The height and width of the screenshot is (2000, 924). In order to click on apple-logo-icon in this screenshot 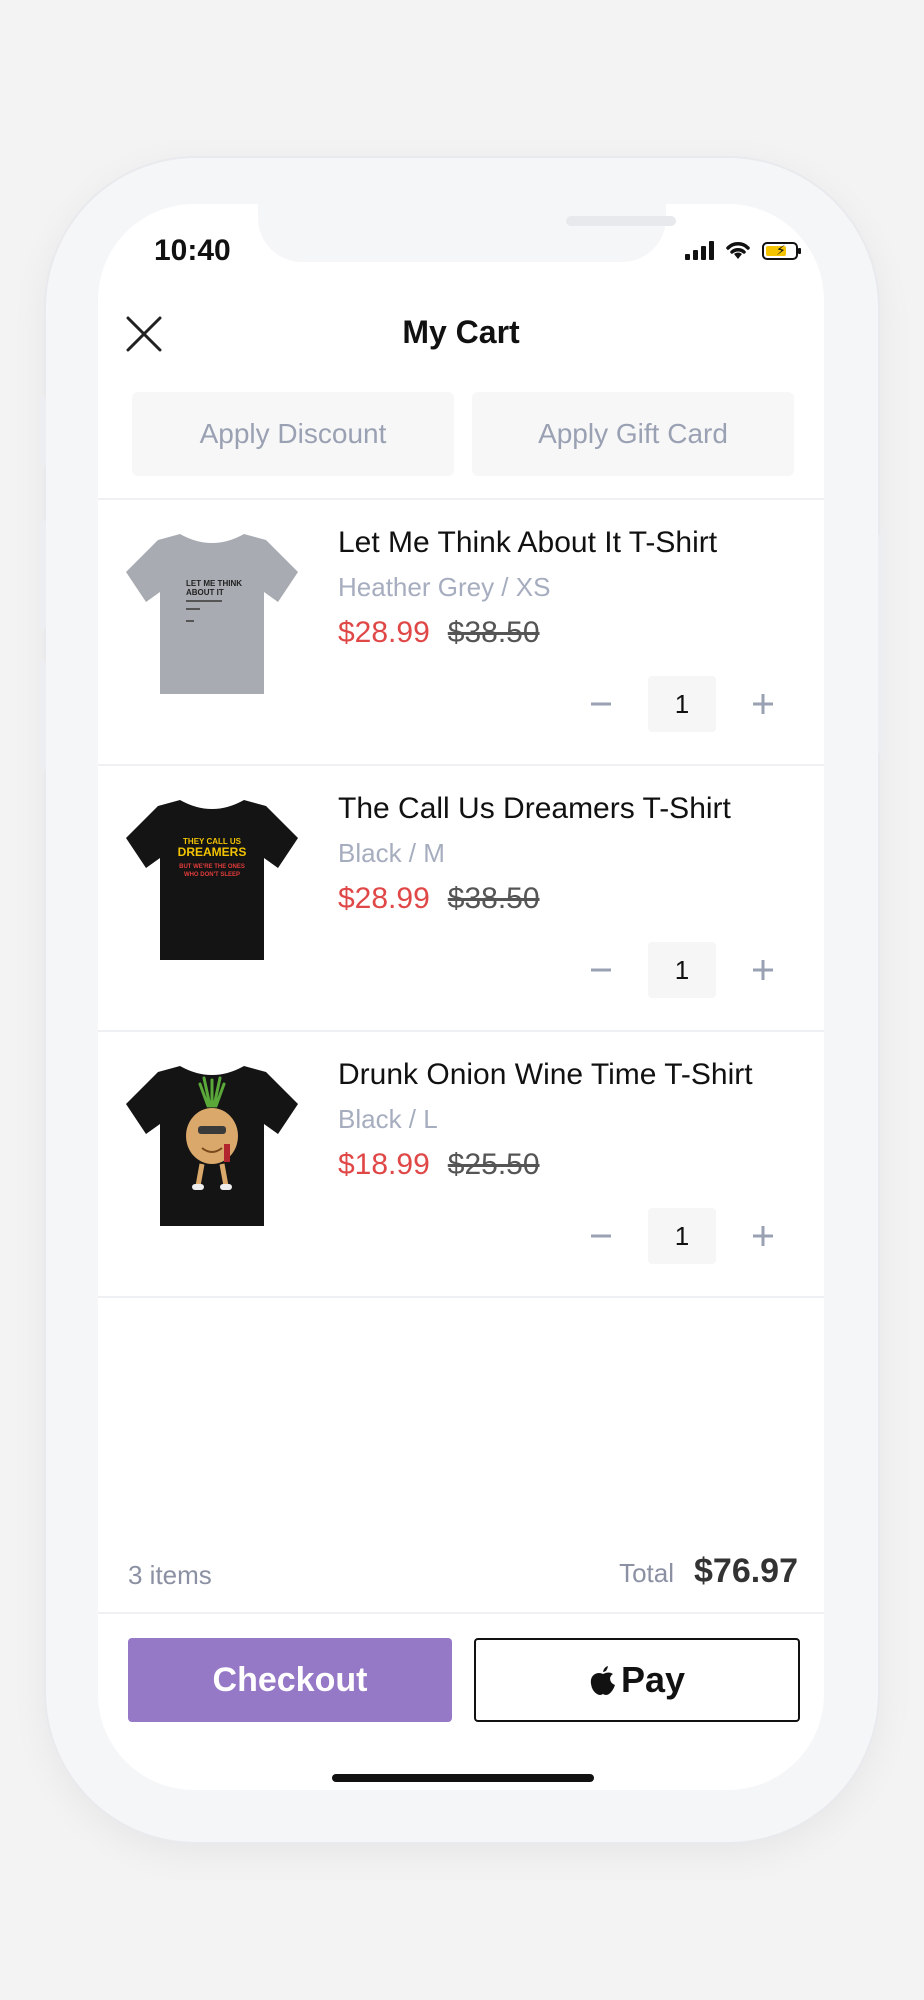, I will do `click(602, 1680)`.